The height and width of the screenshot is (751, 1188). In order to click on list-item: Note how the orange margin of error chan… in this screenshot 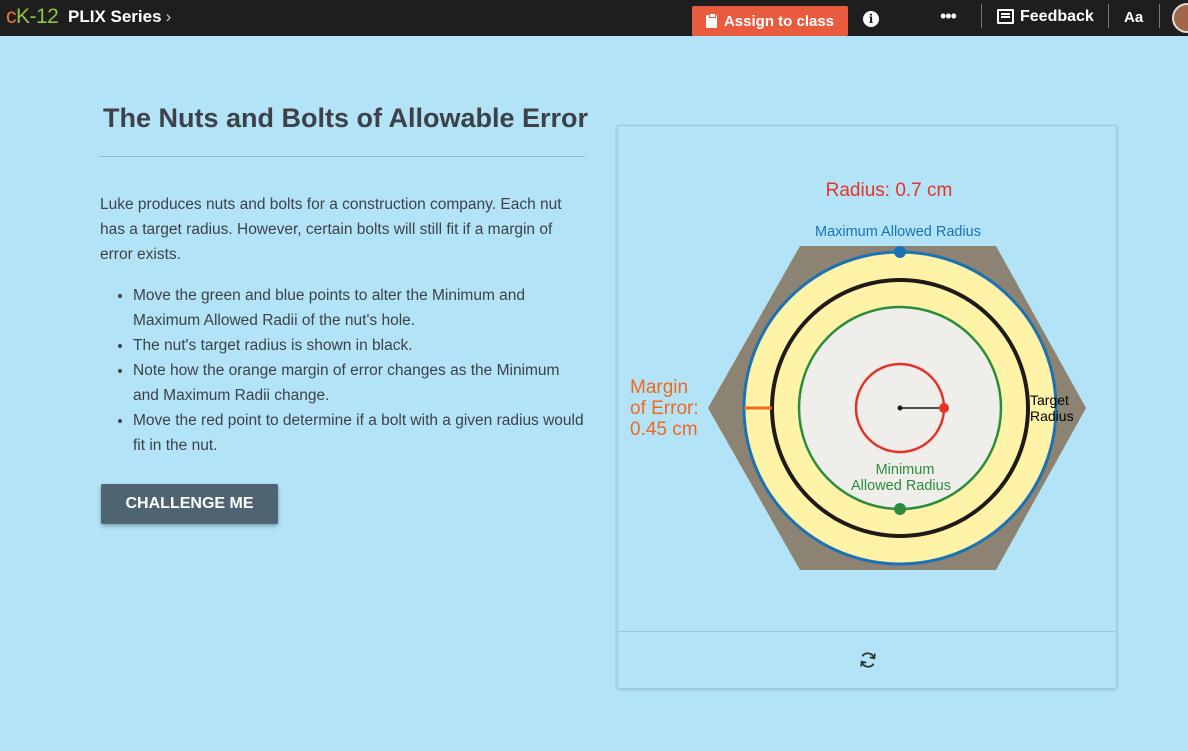, I will do `click(359, 383)`.